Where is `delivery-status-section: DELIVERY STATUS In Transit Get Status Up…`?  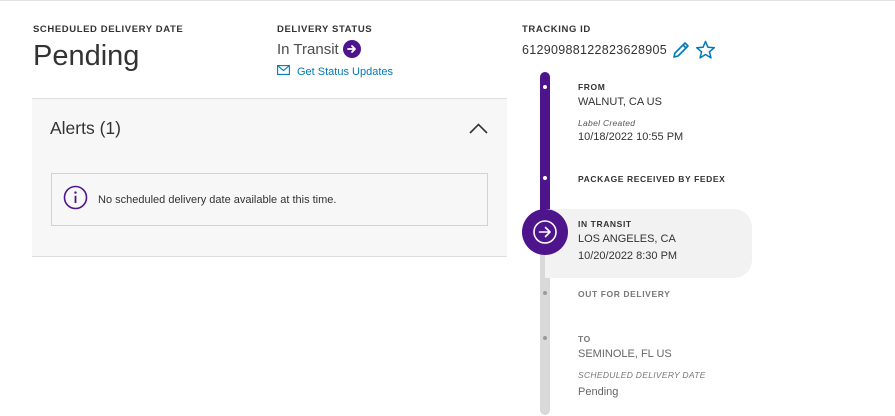
delivery-status-section: DELIVERY STATUS In Transit Get Status Up… is located at coordinates (335, 51).